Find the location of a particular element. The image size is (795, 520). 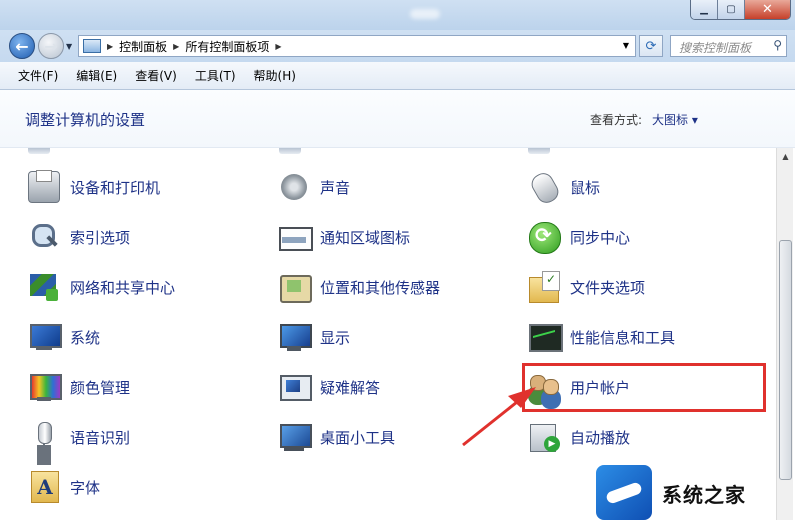

item-speech-recognition: 语音识别 is located at coordinates (79, 437).